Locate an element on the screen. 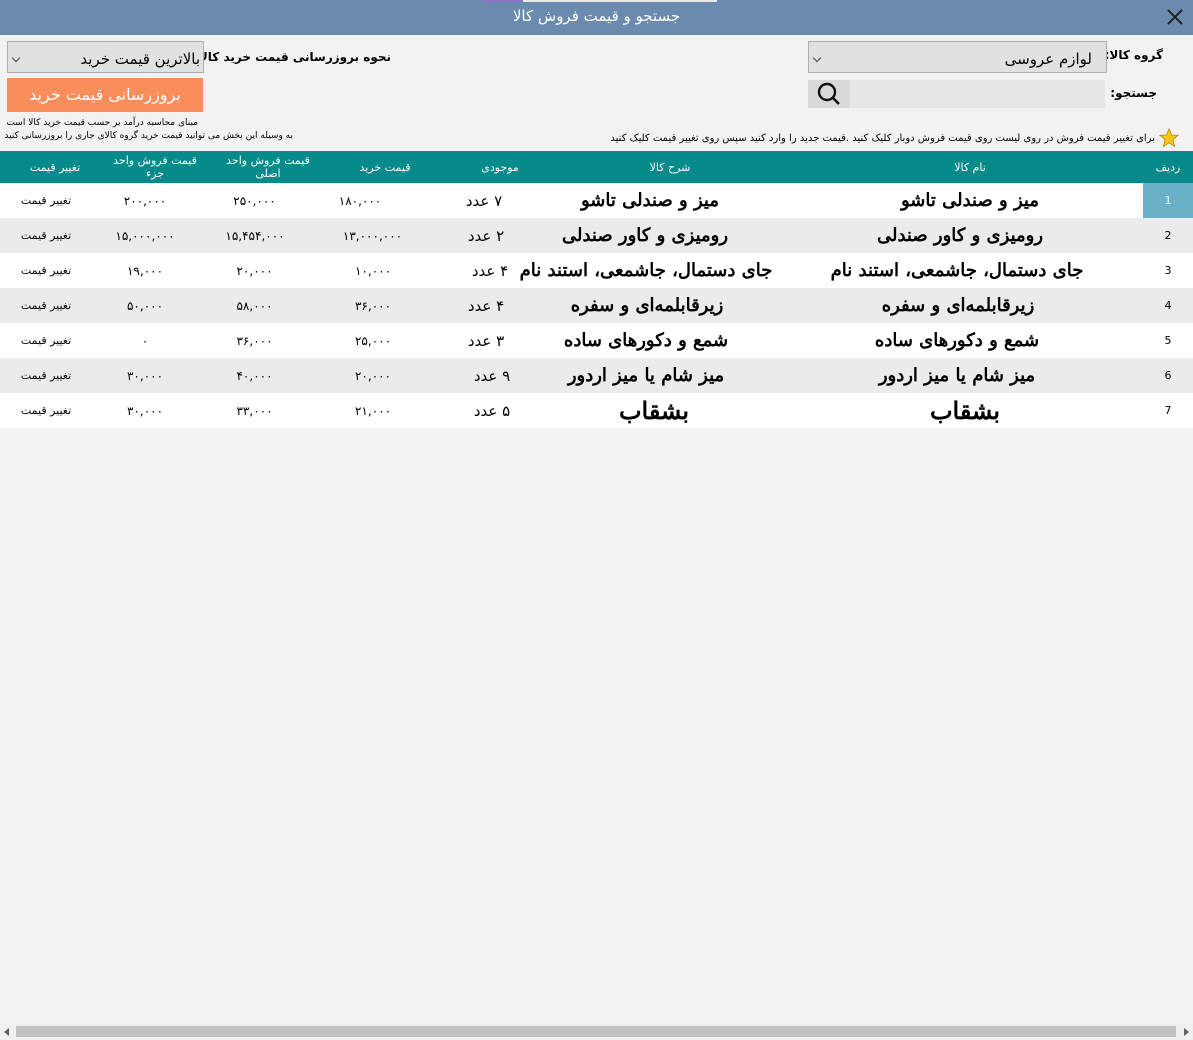 Image resolution: width=1193 pixels, height=1040 pixels. cell-sell-main: ۲۵۰,۰۰۰ is located at coordinates (254, 200).